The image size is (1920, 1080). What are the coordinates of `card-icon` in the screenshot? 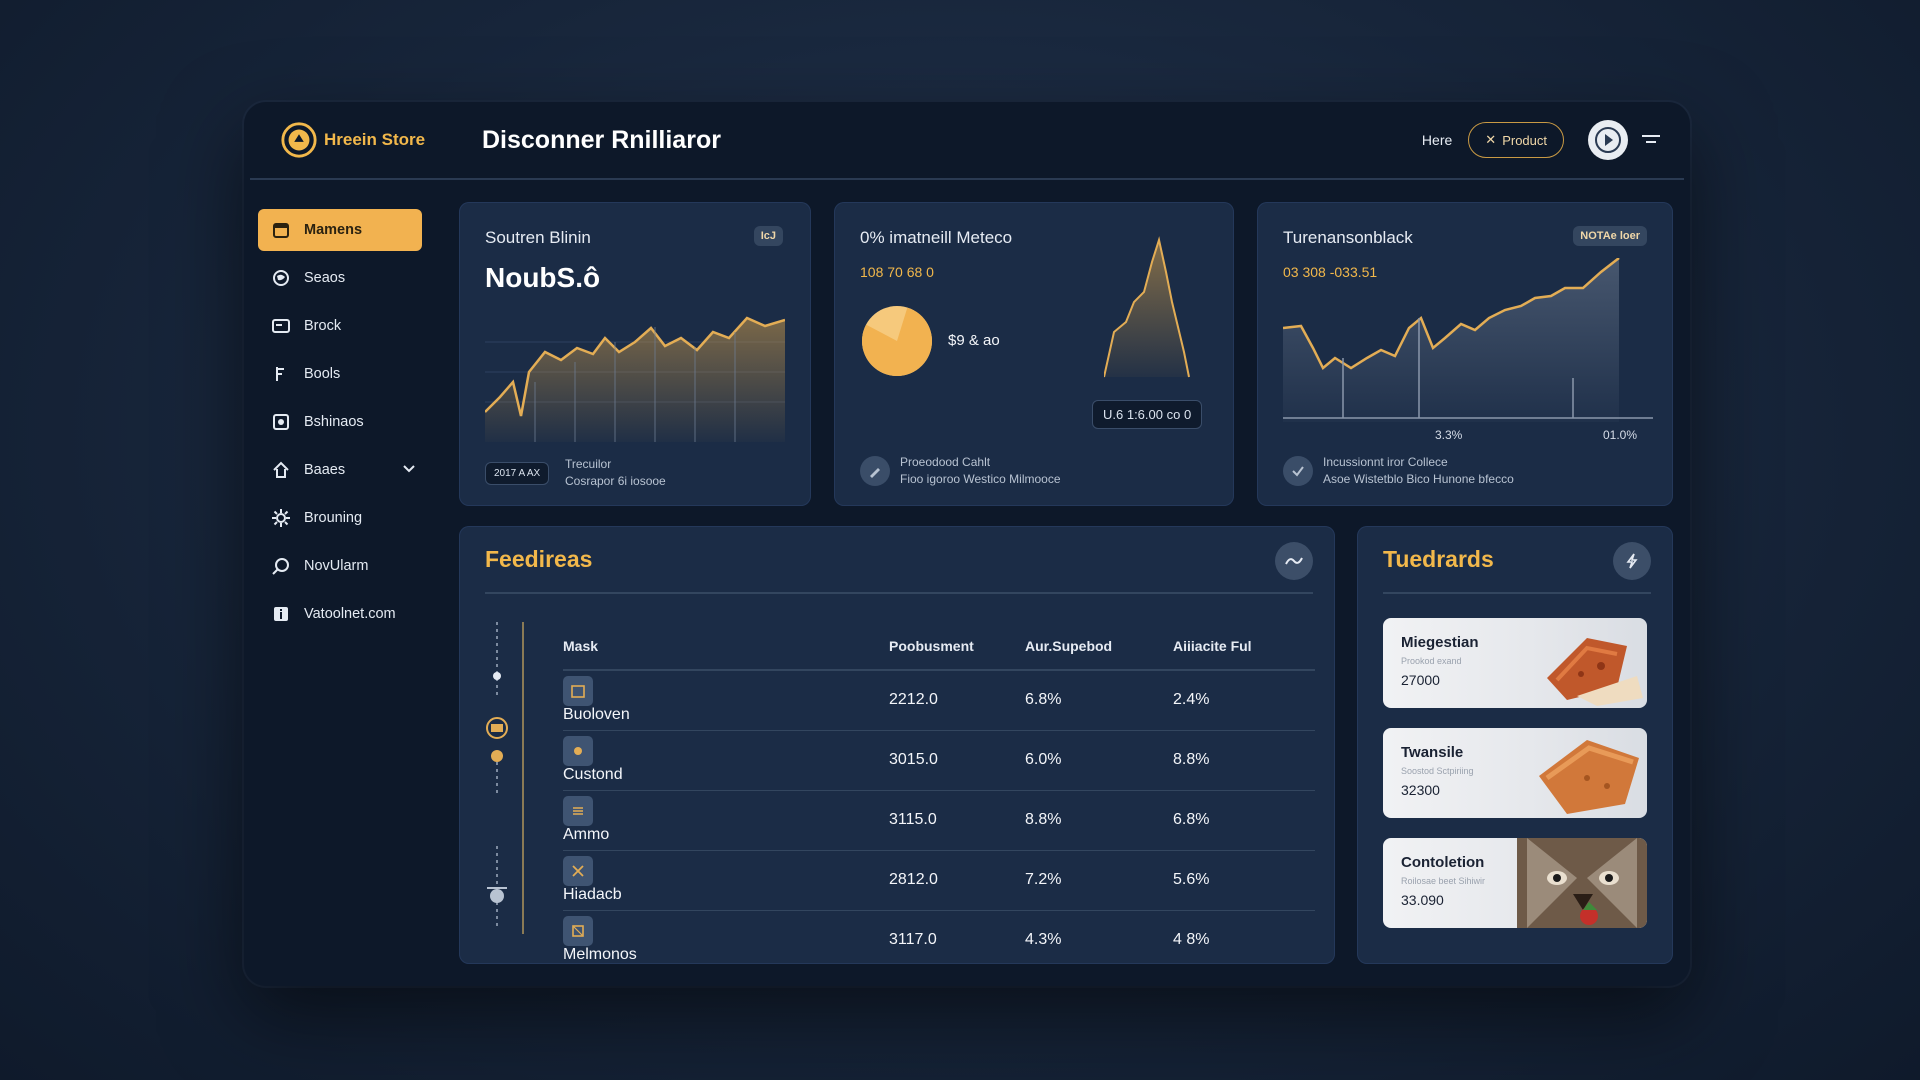 It's located at (281, 326).